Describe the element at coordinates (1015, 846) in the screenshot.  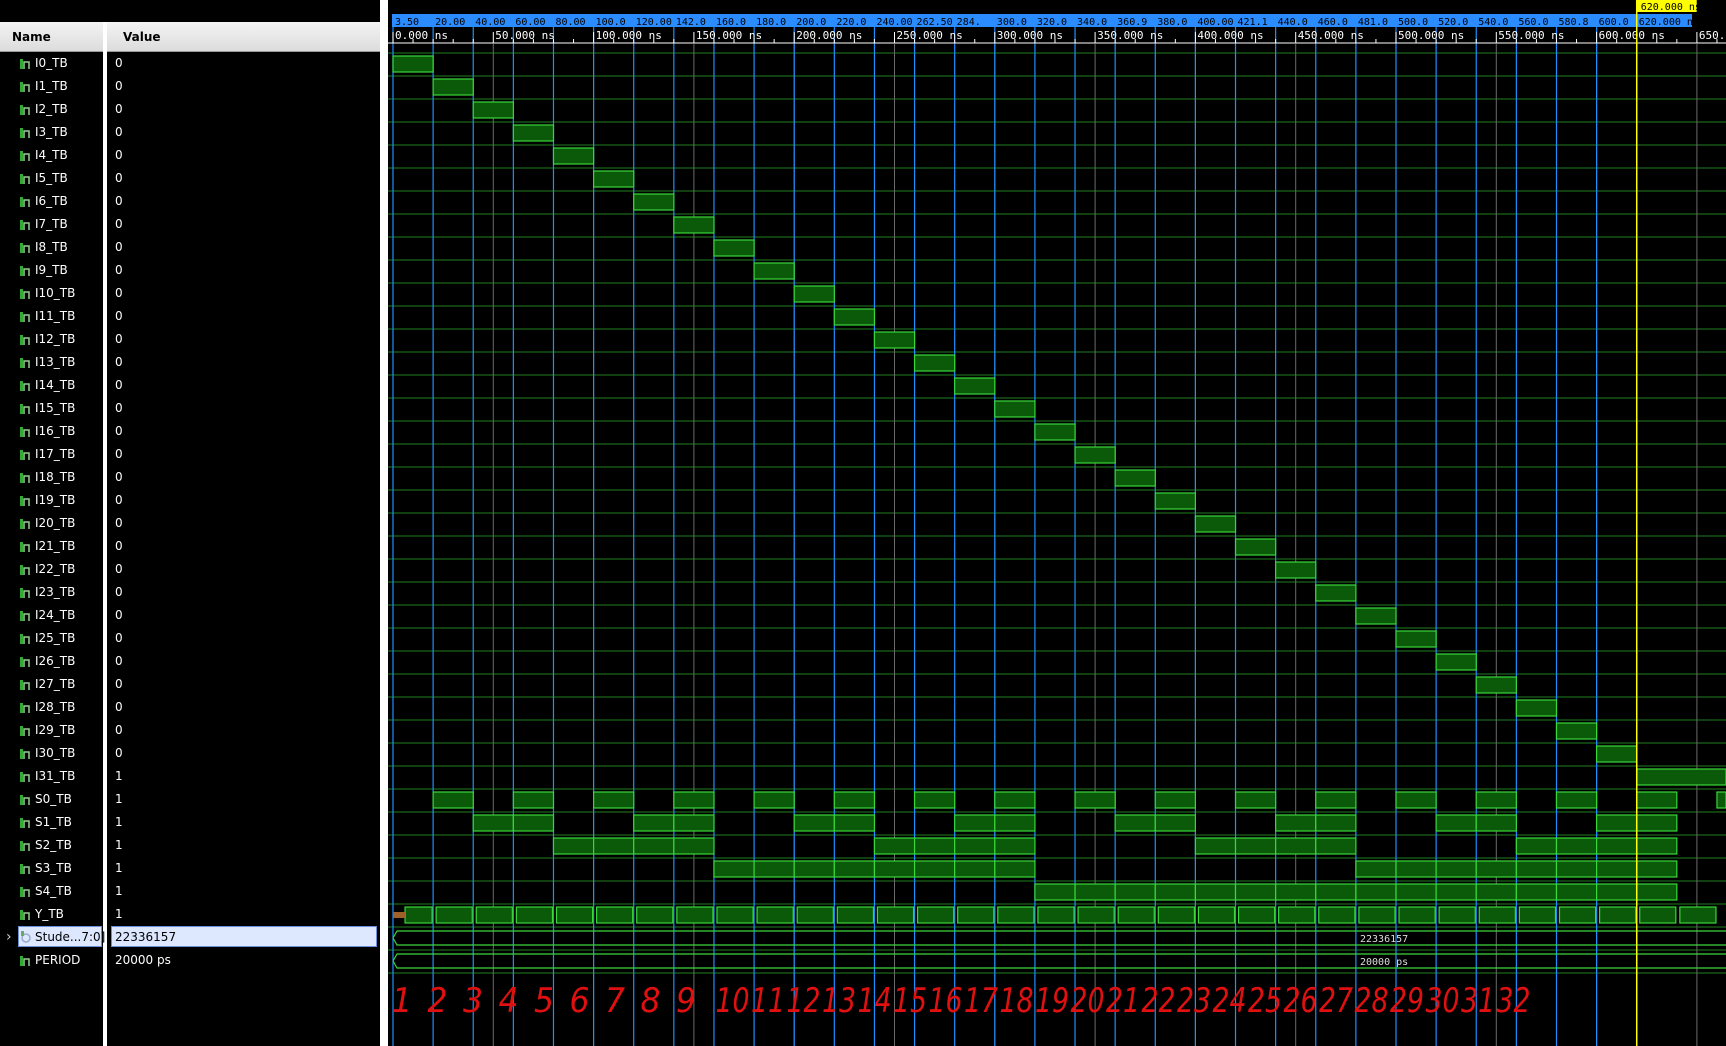
I see `signal-waveform-s2` at that location.